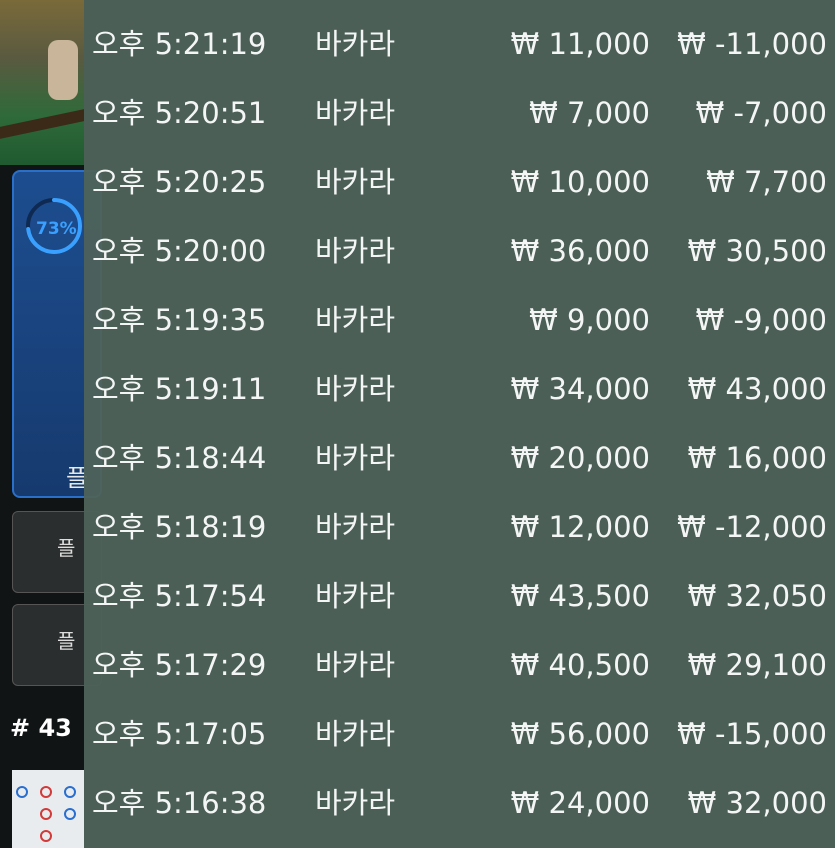 This screenshot has width=835, height=848. What do you see at coordinates (580, 665) in the screenshot?
I see `history-bet-amount: ₩ 40,500` at bounding box center [580, 665].